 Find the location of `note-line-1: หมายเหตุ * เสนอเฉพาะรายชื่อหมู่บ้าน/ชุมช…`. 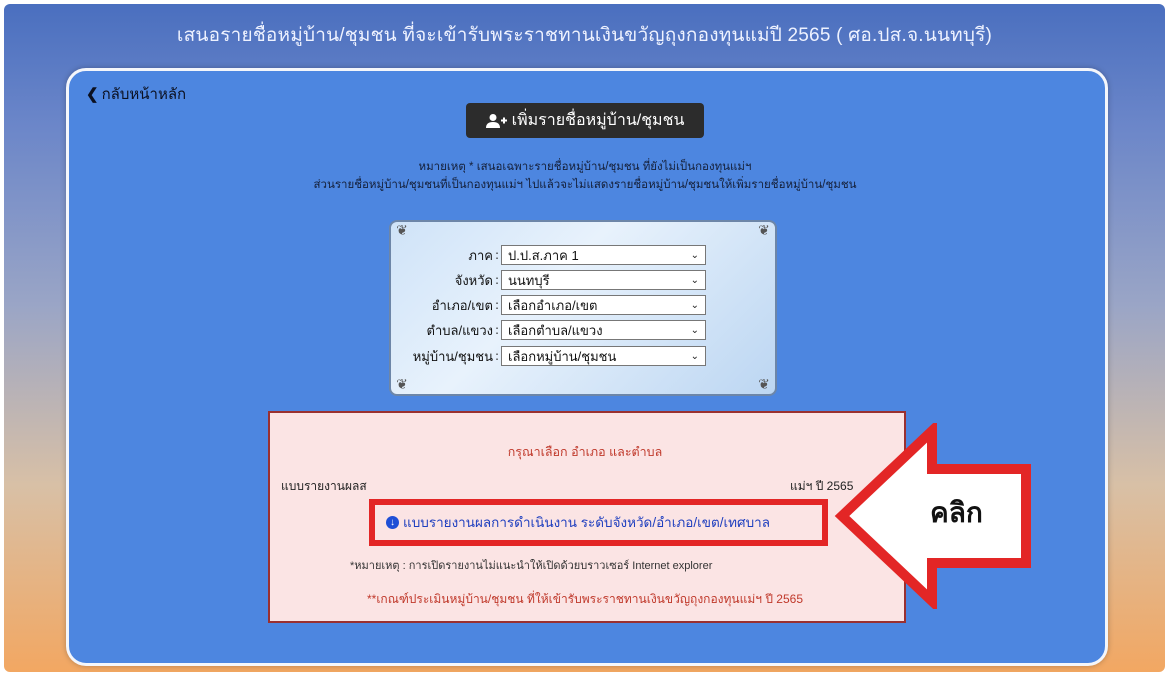

note-line-1: หมายเหตุ * เสนอเฉพาะรายชื่อหมู่บ้าน/ชุมช… is located at coordinates (585, 167).